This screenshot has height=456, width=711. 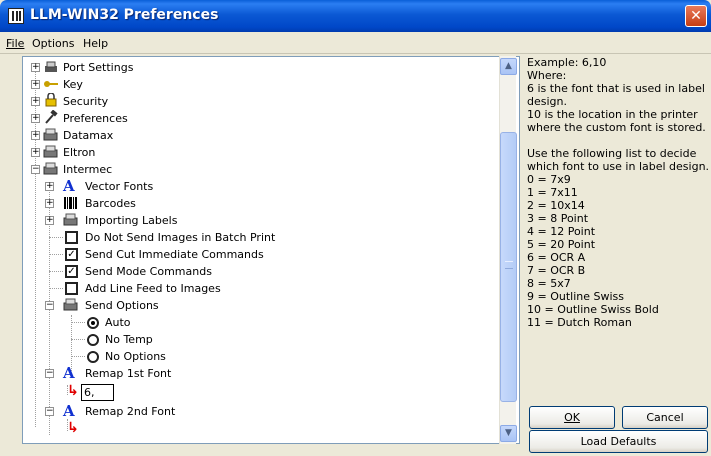 I want to click on menu-bar: File Options Help, so click(x=355, y=44).